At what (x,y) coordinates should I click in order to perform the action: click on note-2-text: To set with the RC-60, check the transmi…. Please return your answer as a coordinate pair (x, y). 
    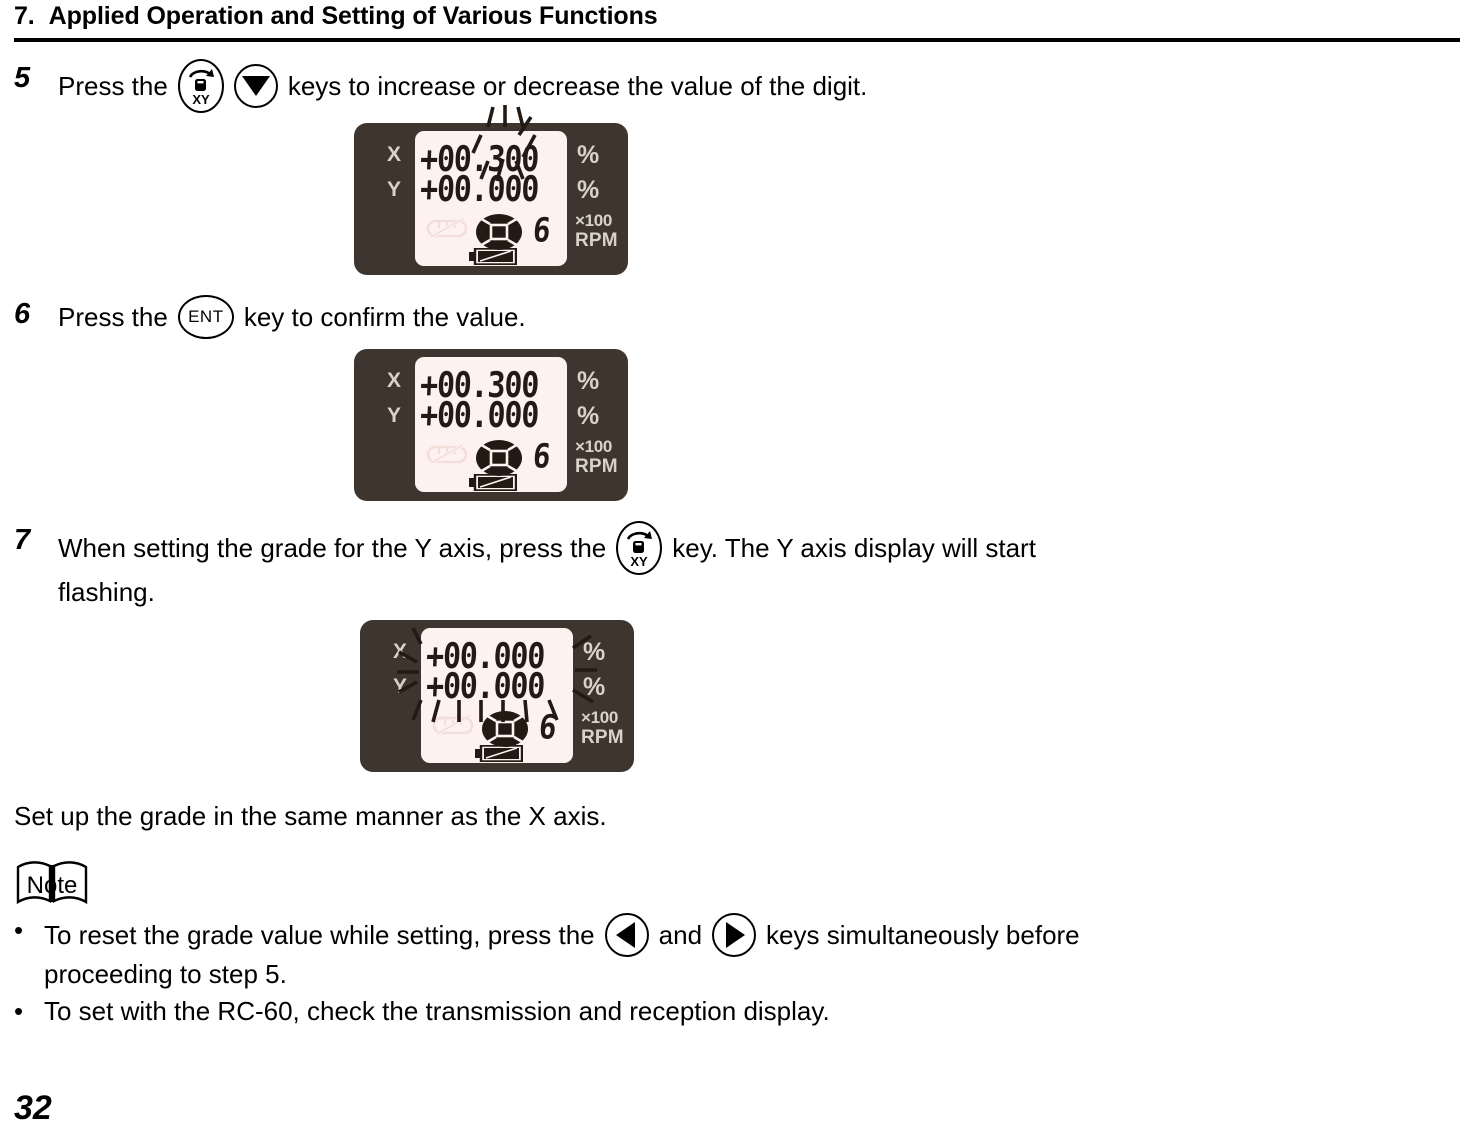
    Looking at the image, I should click on (437, 1010).